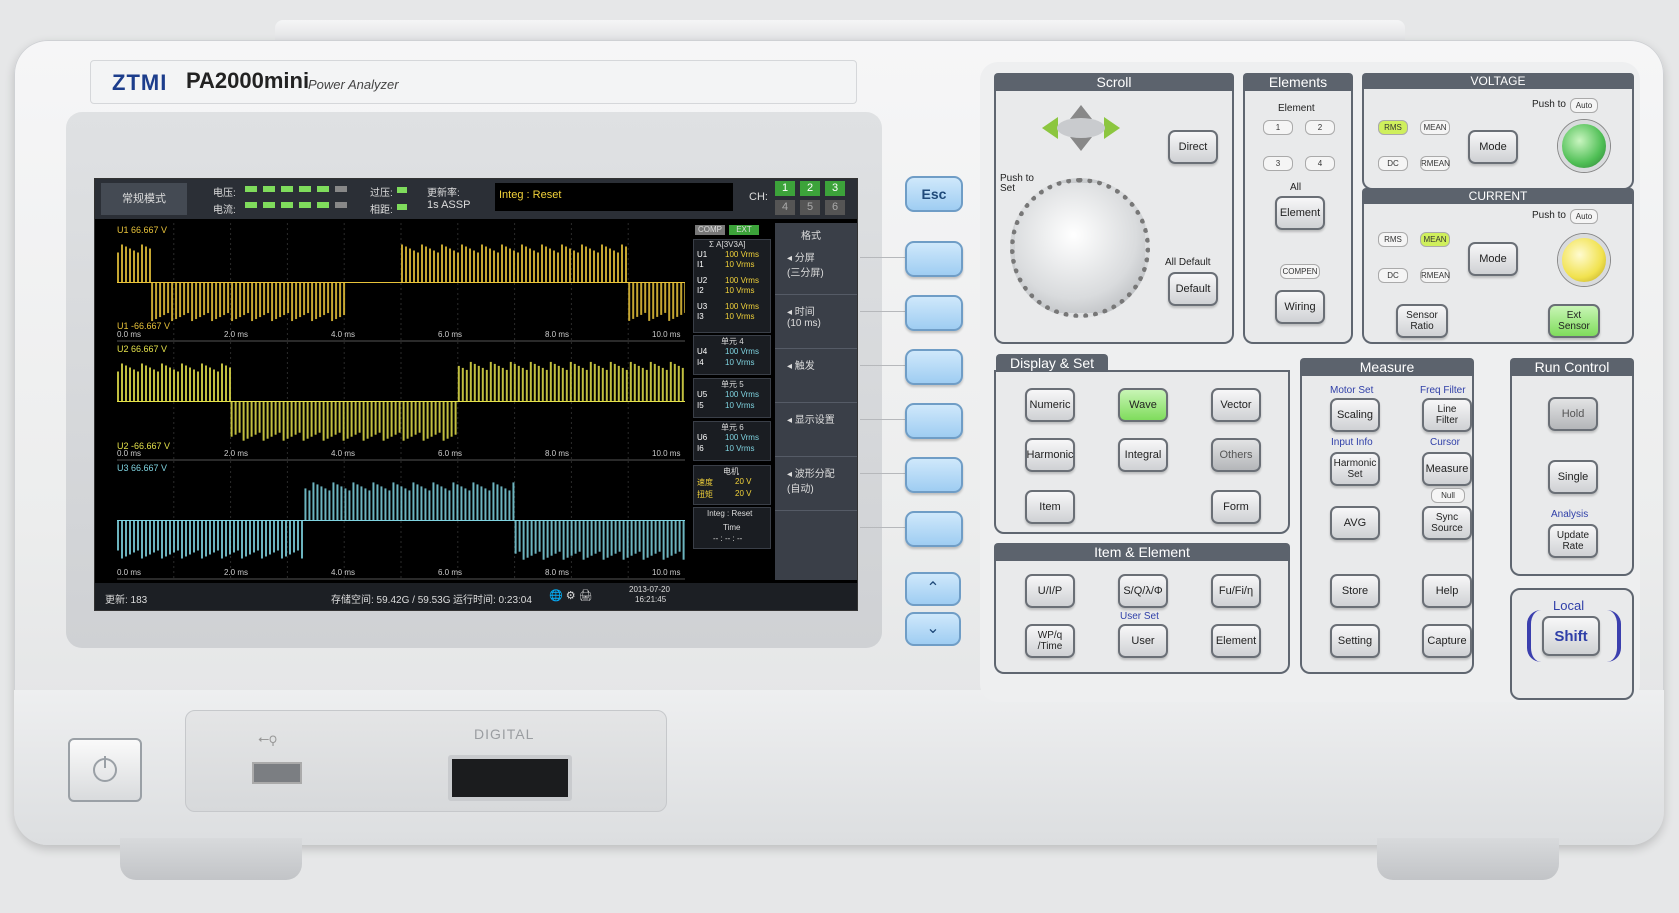 The width and height of the screenshot is (1679, 913). I want to click on ch-button-6: 6, so click(835, 207).